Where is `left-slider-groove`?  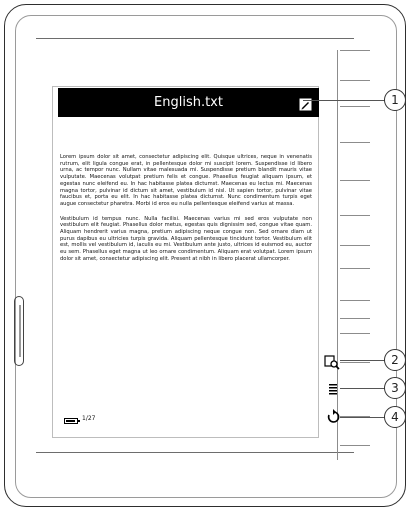
left-slider-groove is located at coordinates (20, 331).